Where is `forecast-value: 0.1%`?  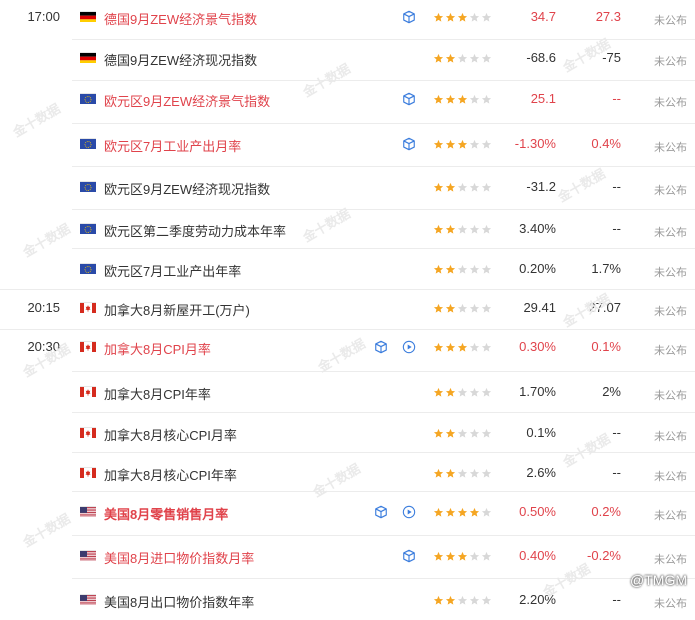
forecast-value: 0.1% is located at coordinates (606, 346).